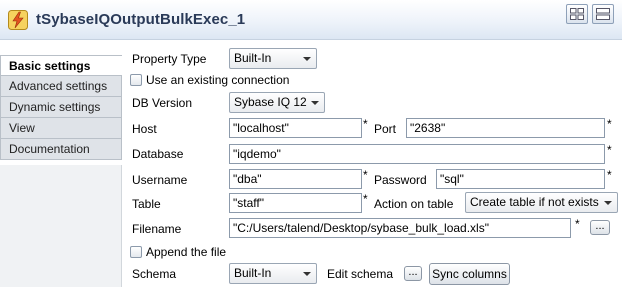 Image resolution: width=622 pixels, height=287 pixels. I want to click on password-label: Password, so click(400, 180).